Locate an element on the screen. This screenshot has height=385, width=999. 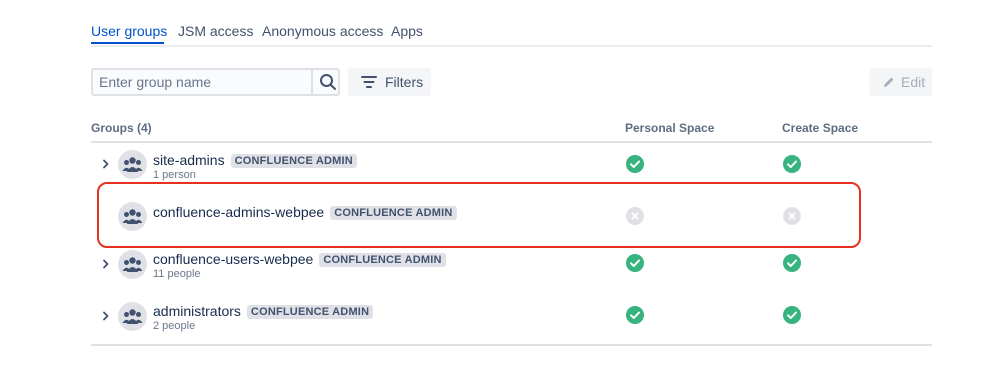
search-input is located at coordinates (201, 82).